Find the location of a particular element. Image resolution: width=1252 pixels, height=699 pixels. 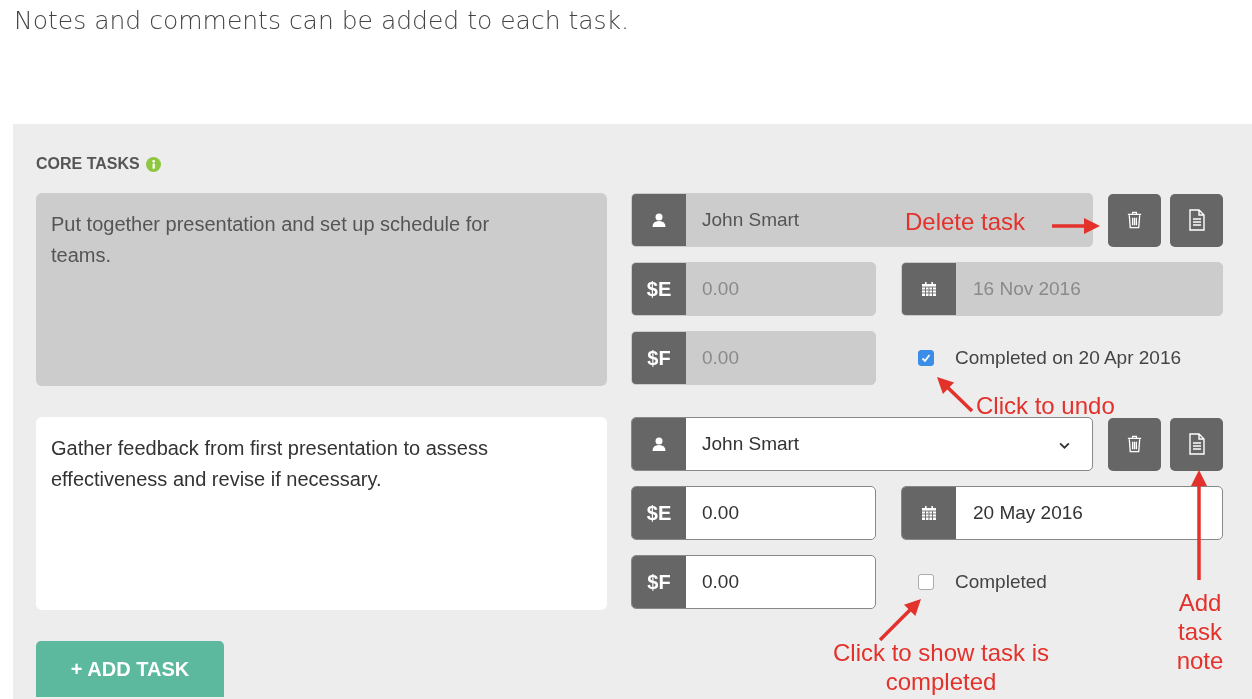

caret-icon is located at coordinates (1064, 445).